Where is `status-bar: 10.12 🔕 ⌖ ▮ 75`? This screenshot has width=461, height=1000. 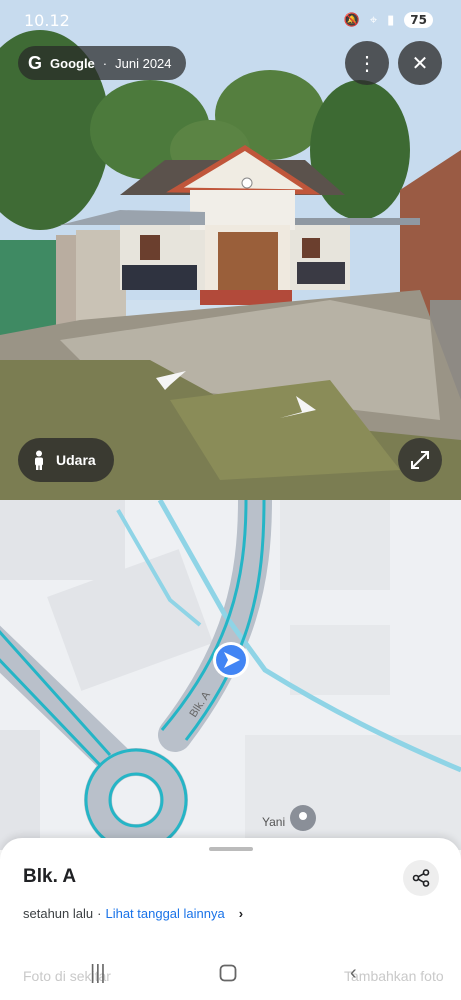 status-bar: 10.12 🔕 ⌖ ▮ 75 is located at coordinates (230, 20).